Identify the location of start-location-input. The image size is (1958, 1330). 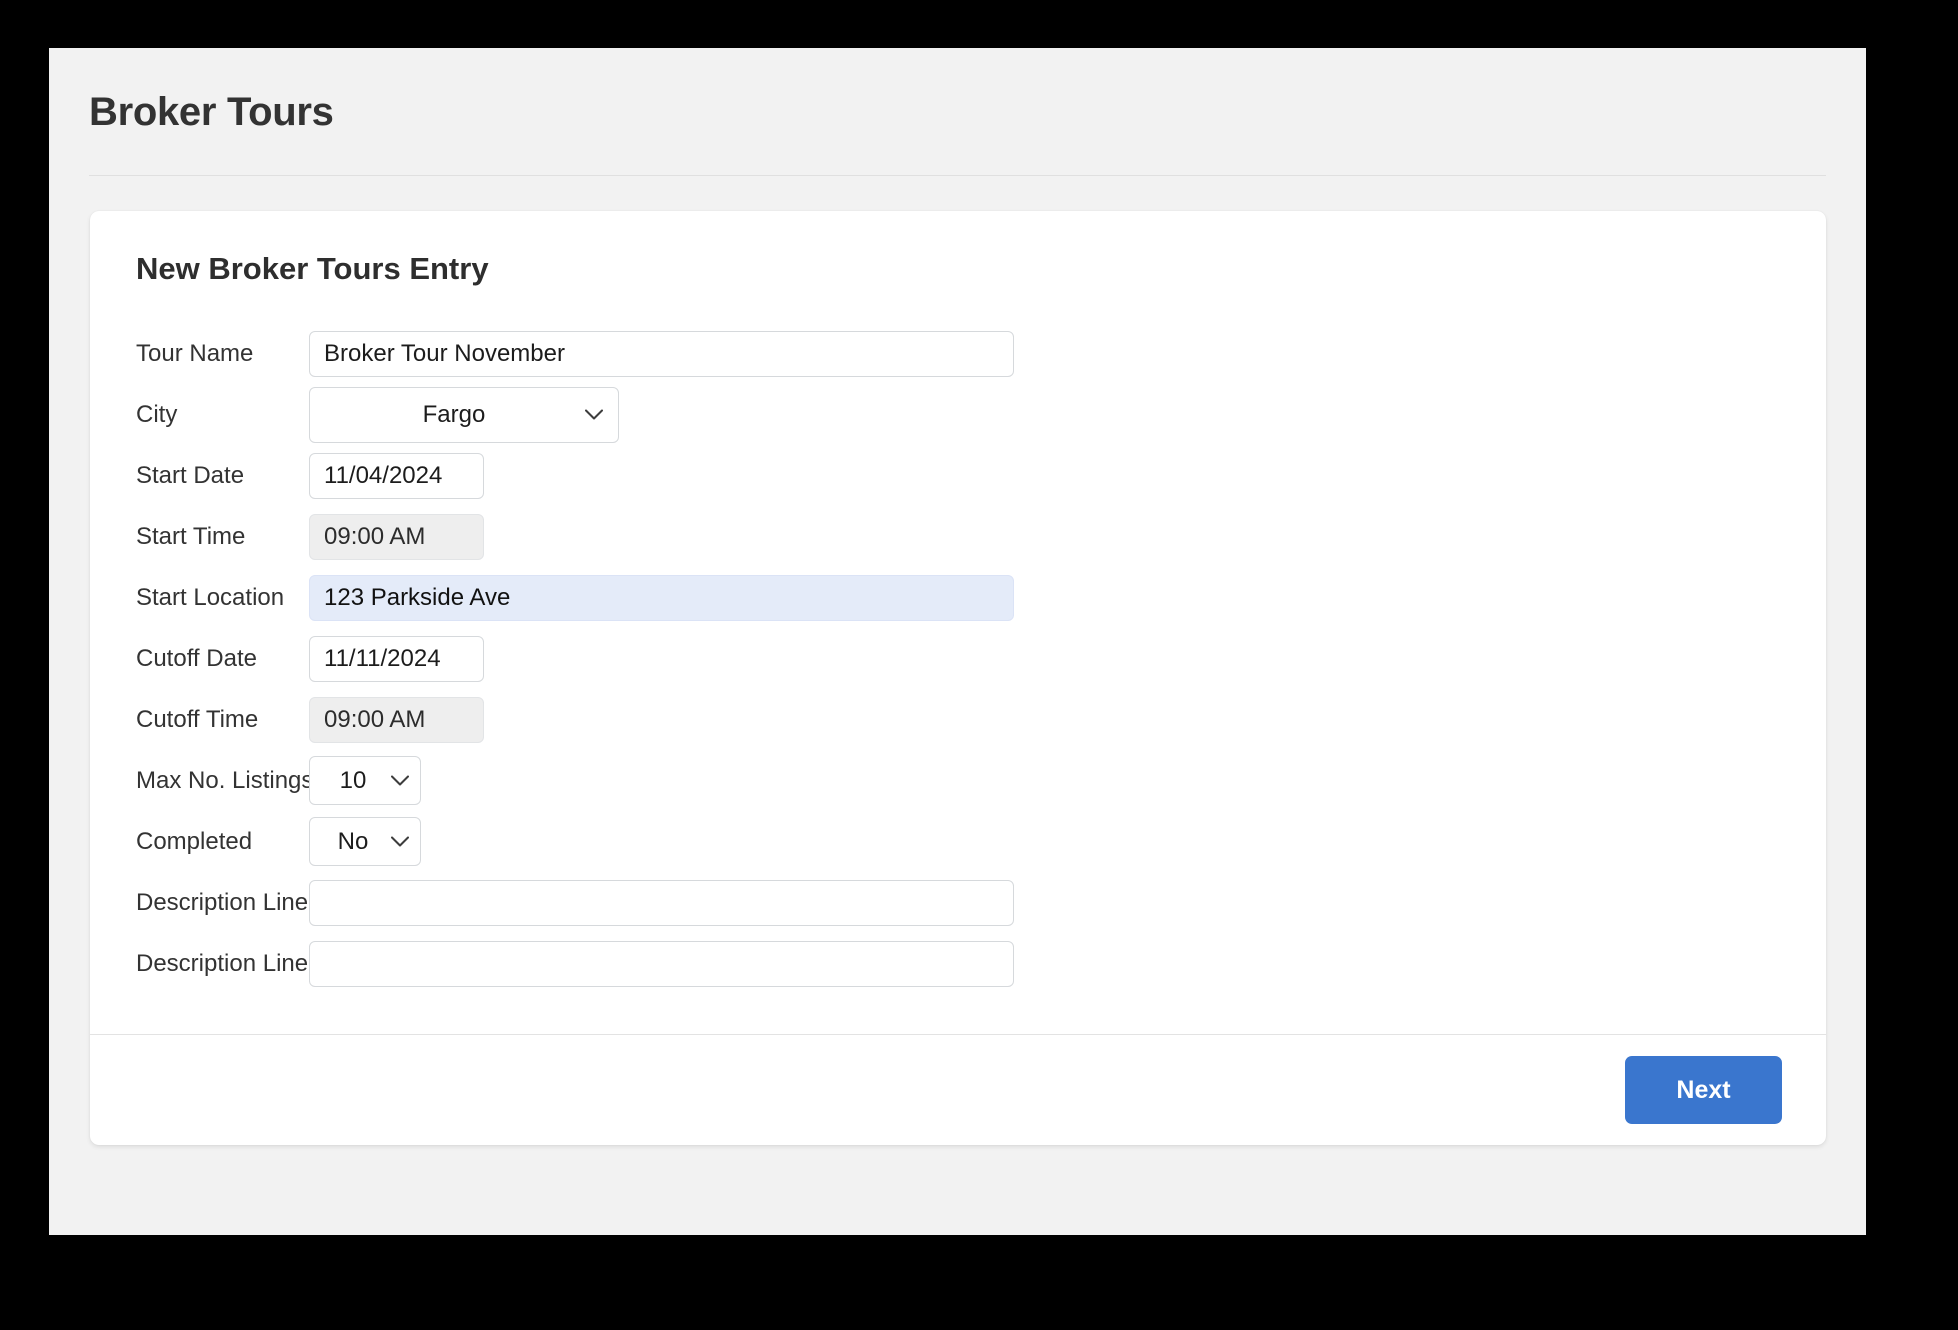
(661, 597).